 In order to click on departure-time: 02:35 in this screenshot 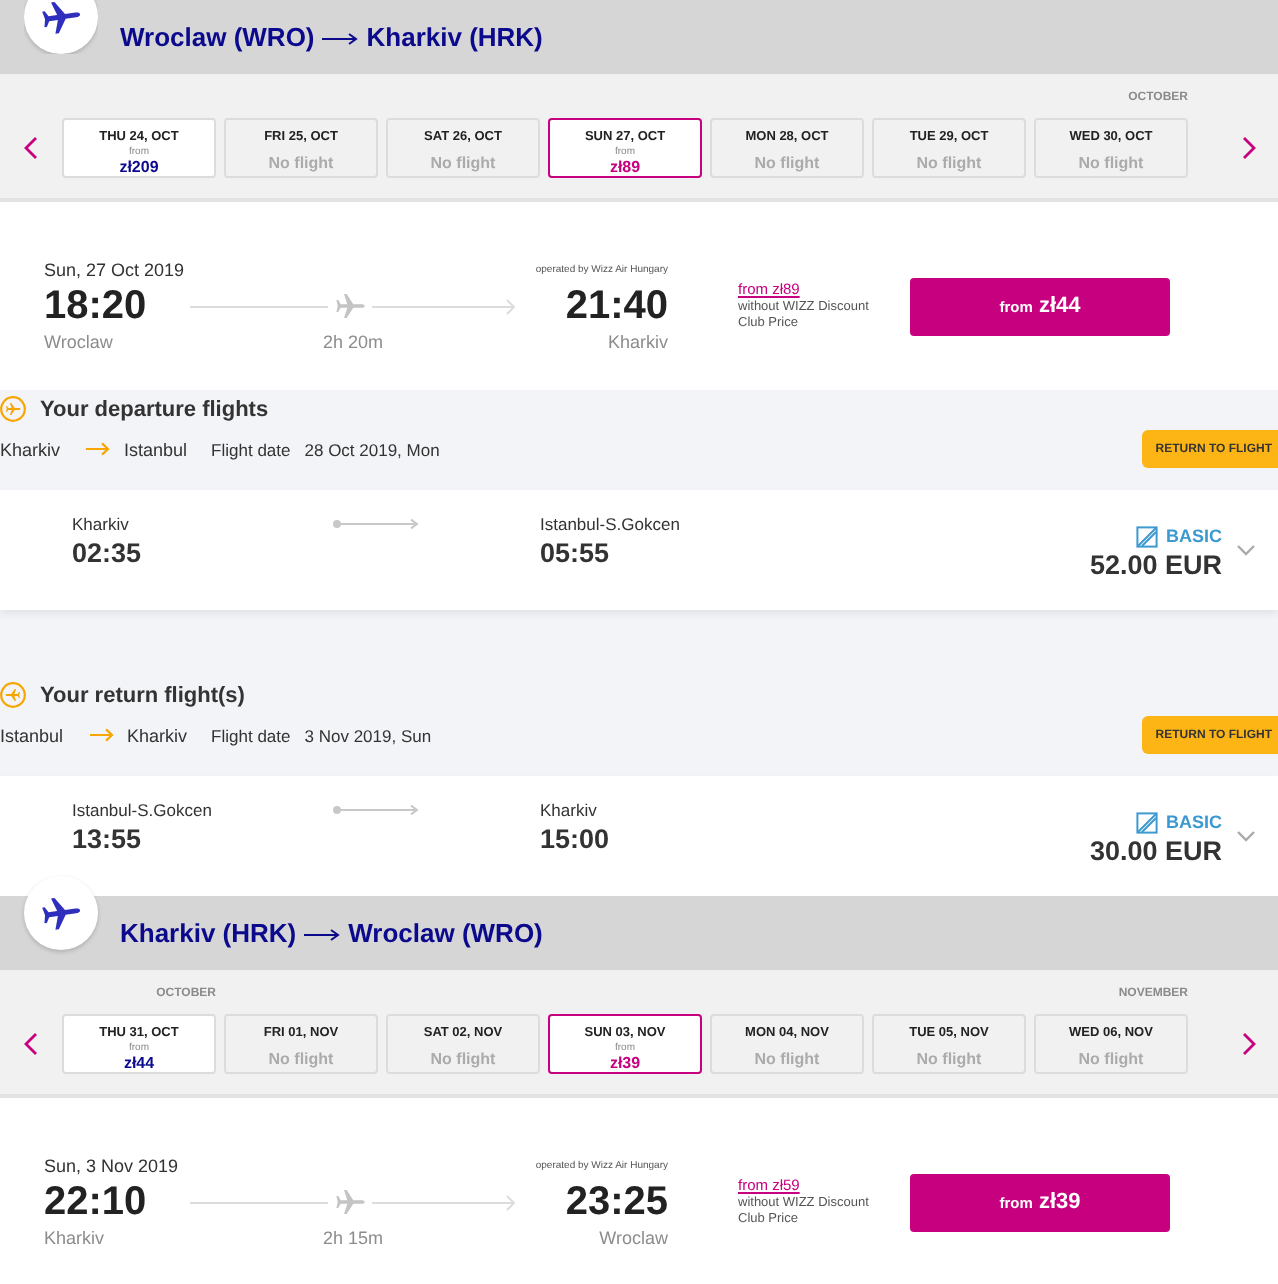, I will do `click(107, 554)`.